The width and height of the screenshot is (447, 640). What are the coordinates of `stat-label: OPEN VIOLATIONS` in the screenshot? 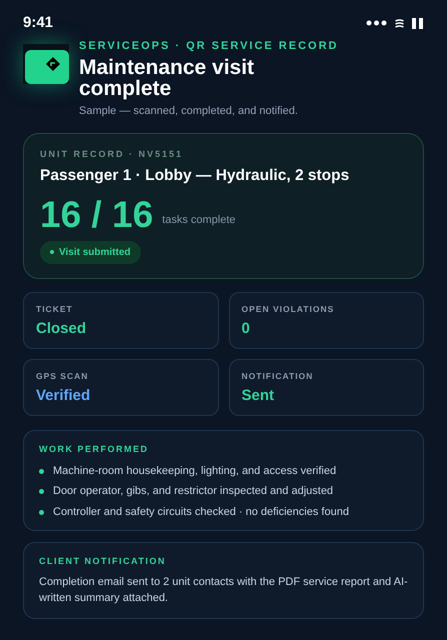 It's located at (289, 309).